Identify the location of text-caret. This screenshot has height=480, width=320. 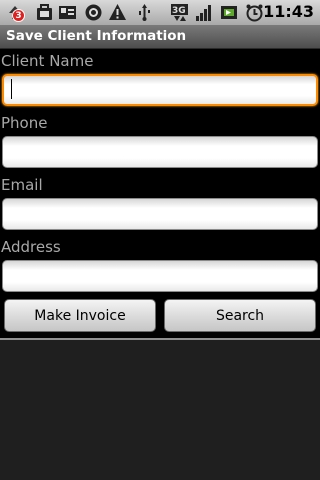
(11, 89).